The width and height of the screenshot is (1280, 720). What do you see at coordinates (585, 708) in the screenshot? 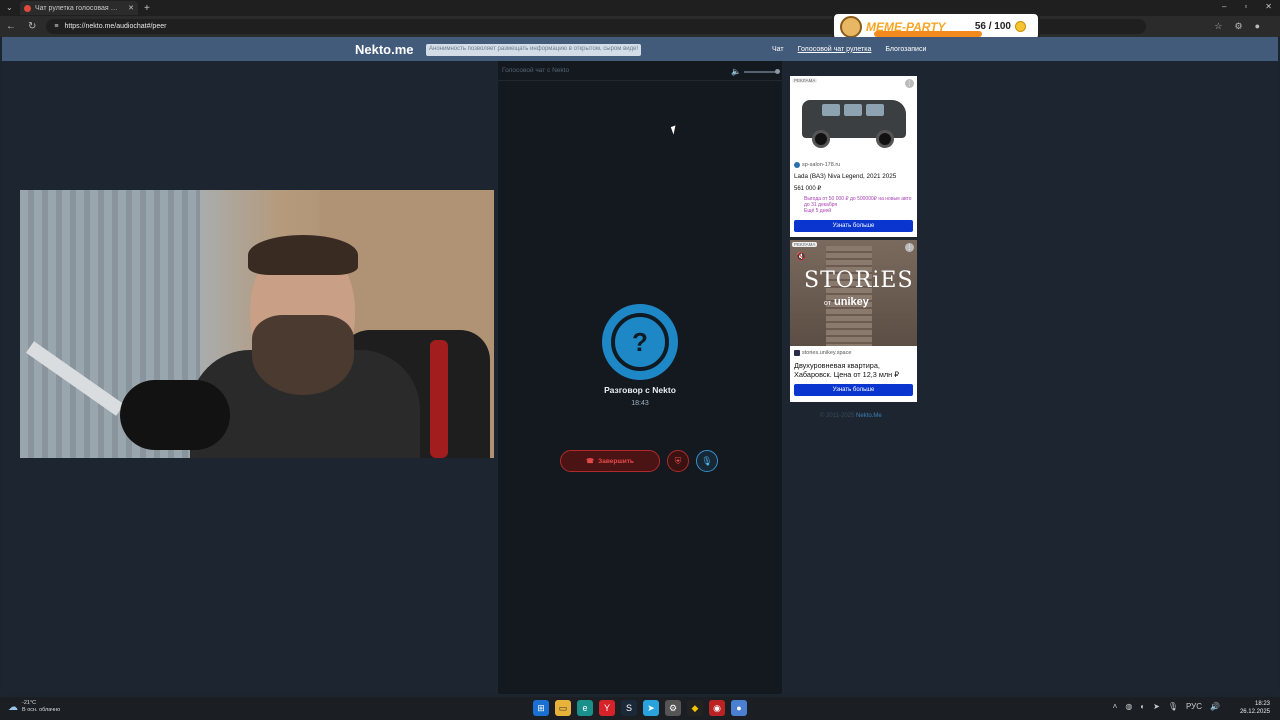
I see `edge-icon: e` at bounding box center [585, 708].